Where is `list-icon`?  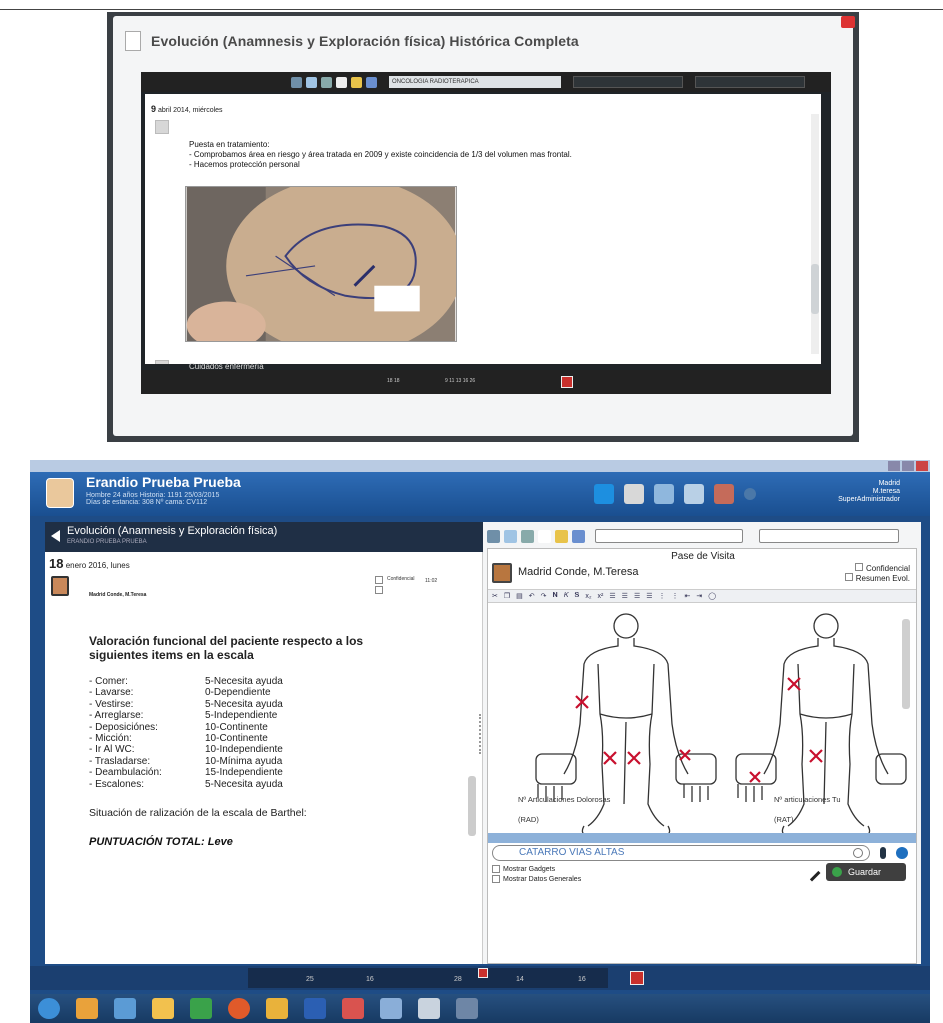 list-icon is located at coordinates (694, 494).